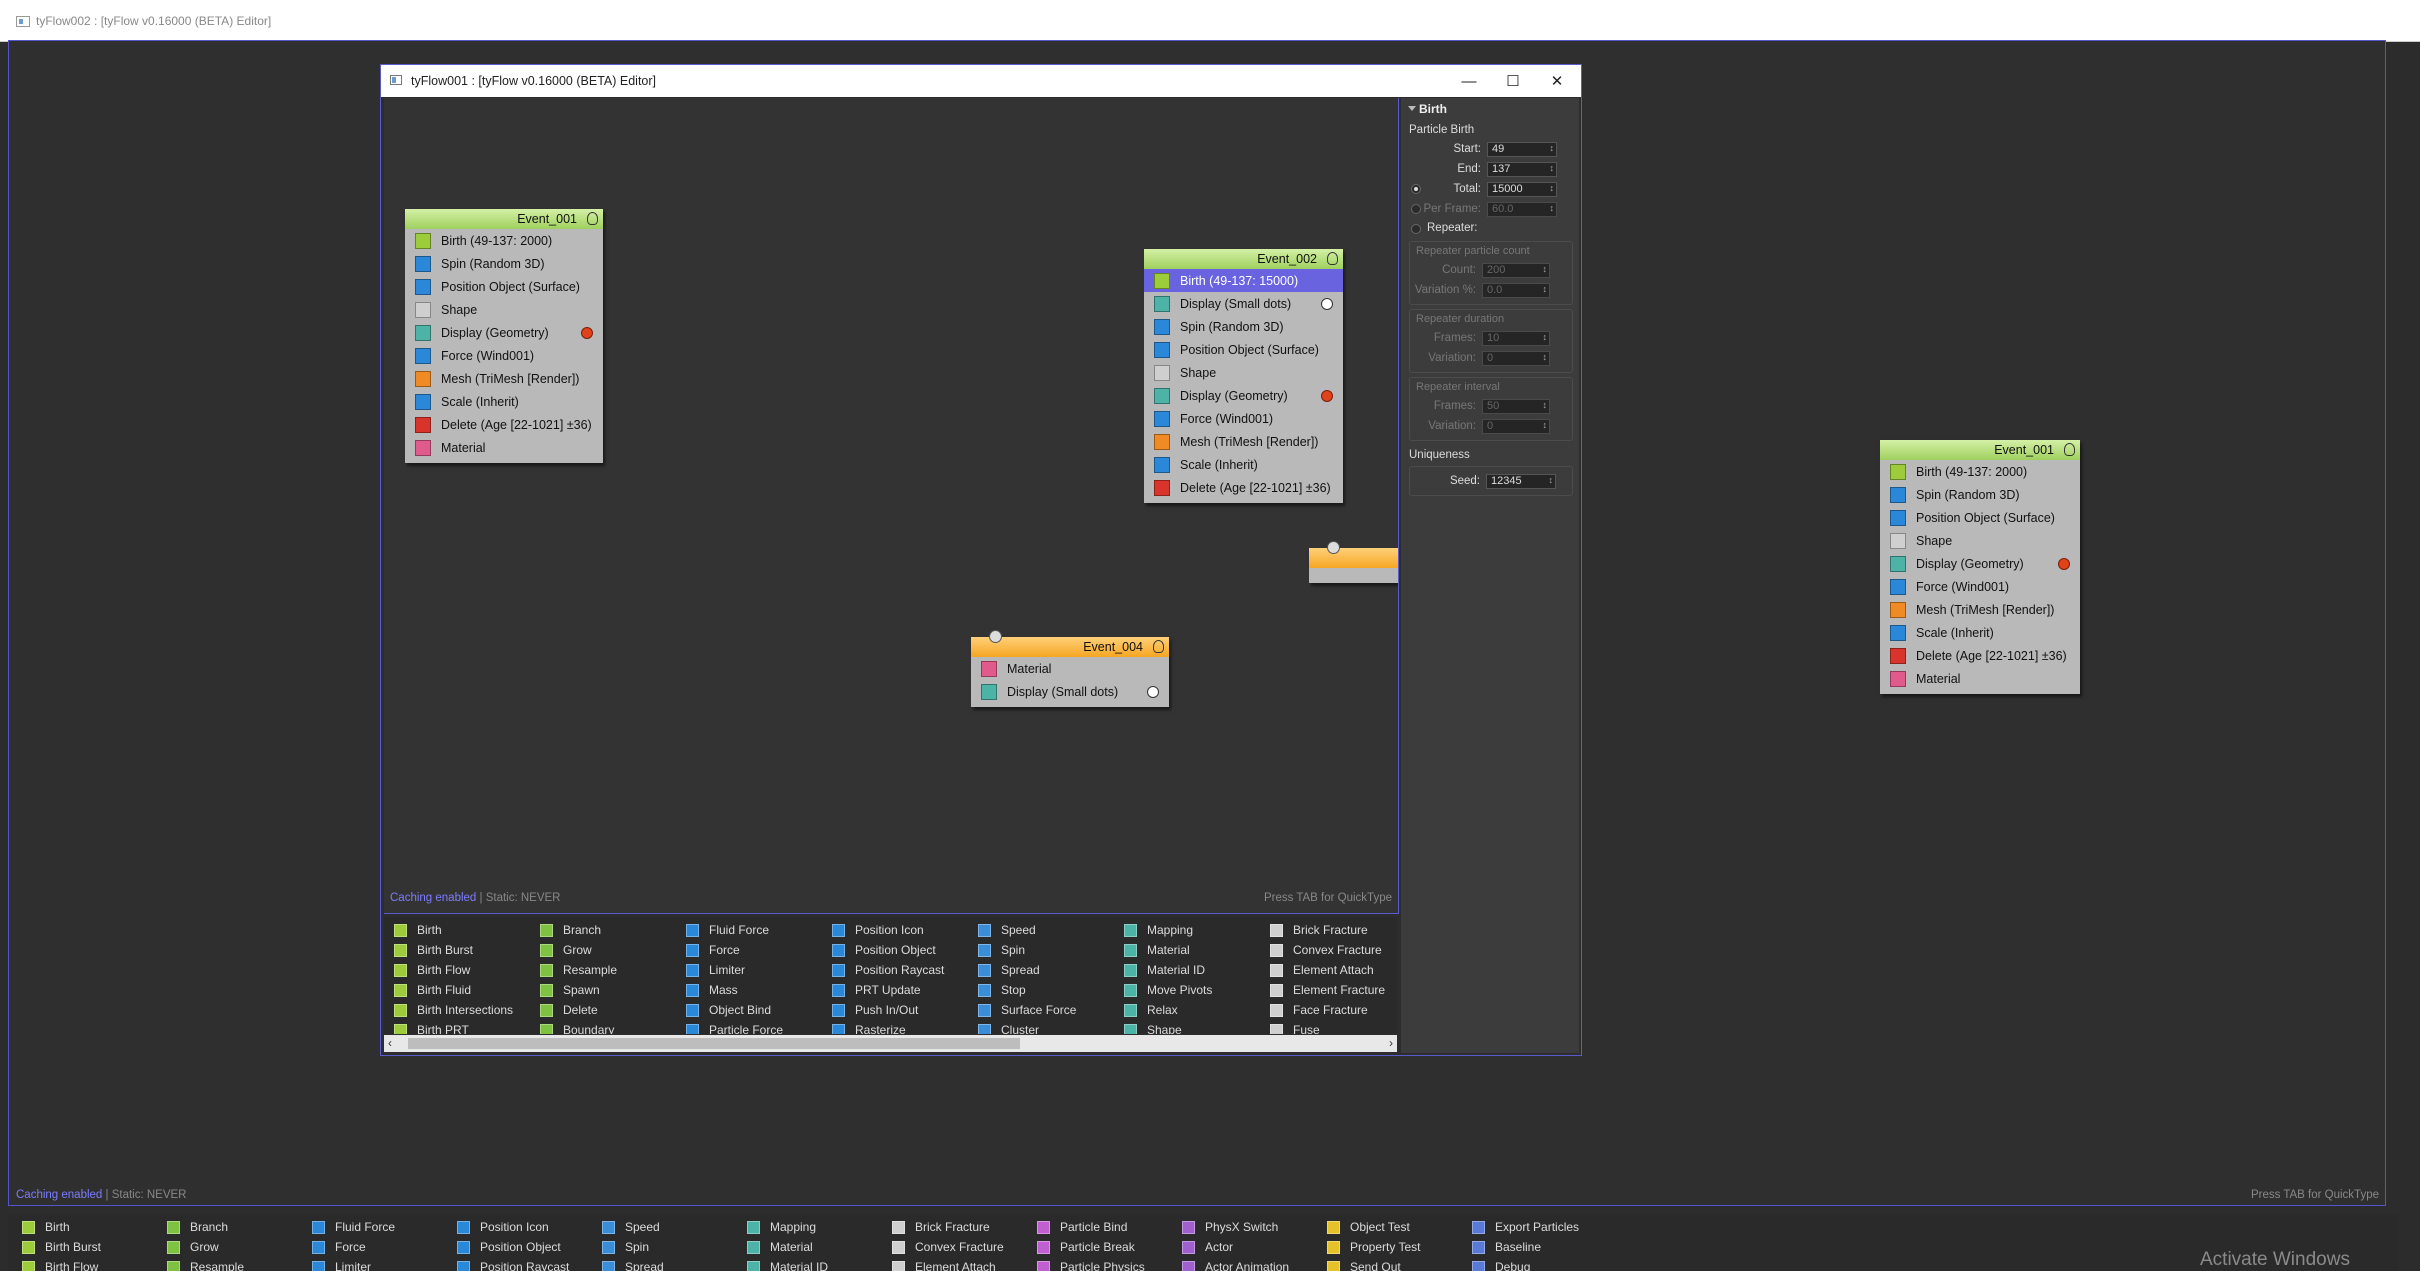  Describe the element at coordinates (1522, 189) in the screenshot. I see `total-spinner: 15000` at that location.